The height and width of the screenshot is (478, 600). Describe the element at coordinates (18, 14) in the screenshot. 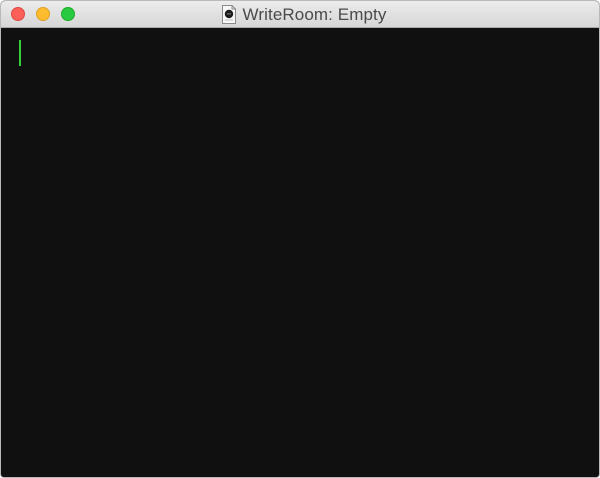

I see `close-window-button` at that location.